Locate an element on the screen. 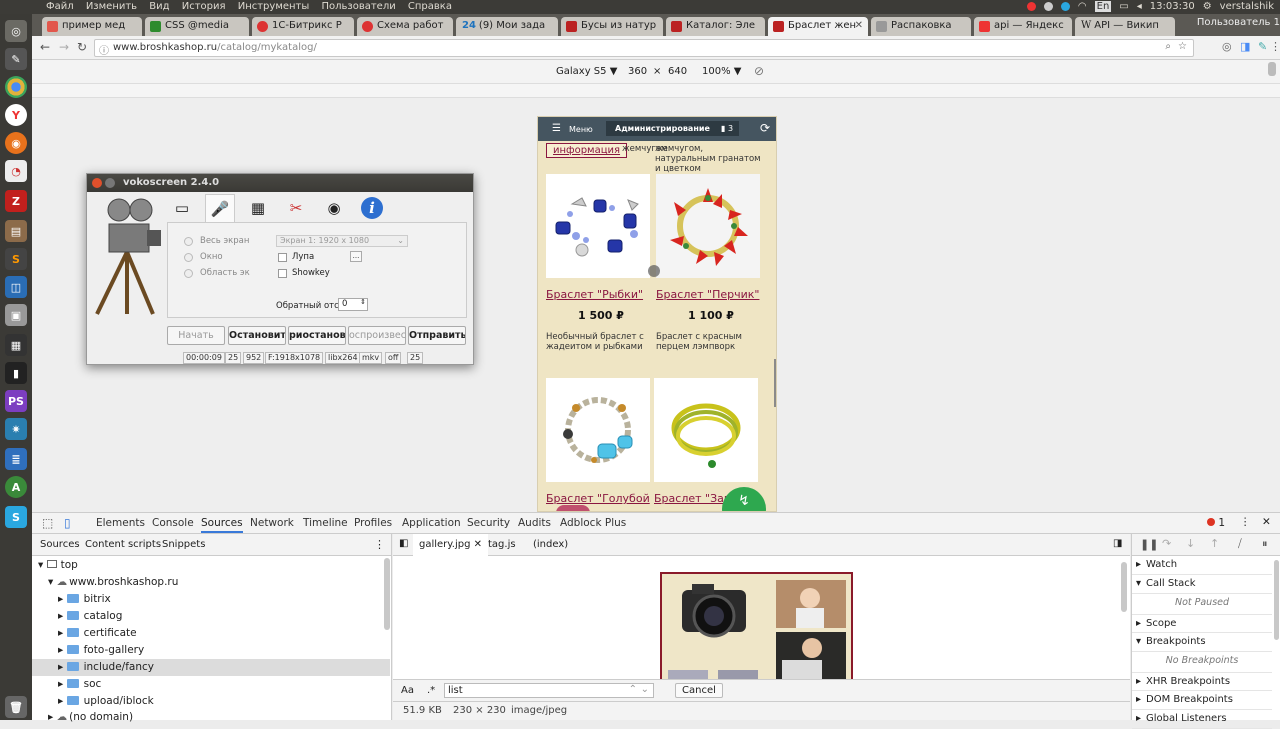  spin-arrows-icon: ⇕ is located at coordinates (363, 302).